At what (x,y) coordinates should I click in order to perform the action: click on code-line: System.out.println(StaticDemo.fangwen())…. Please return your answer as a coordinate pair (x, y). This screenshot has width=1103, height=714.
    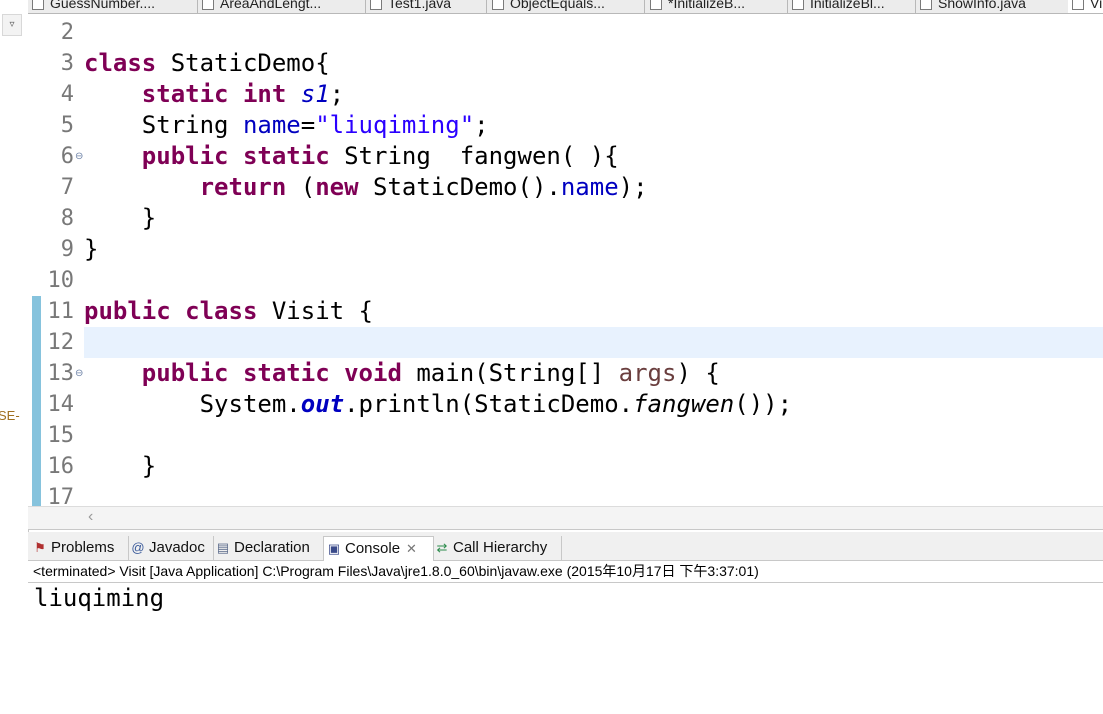
    Looking at the image, I should click on (593, 404).